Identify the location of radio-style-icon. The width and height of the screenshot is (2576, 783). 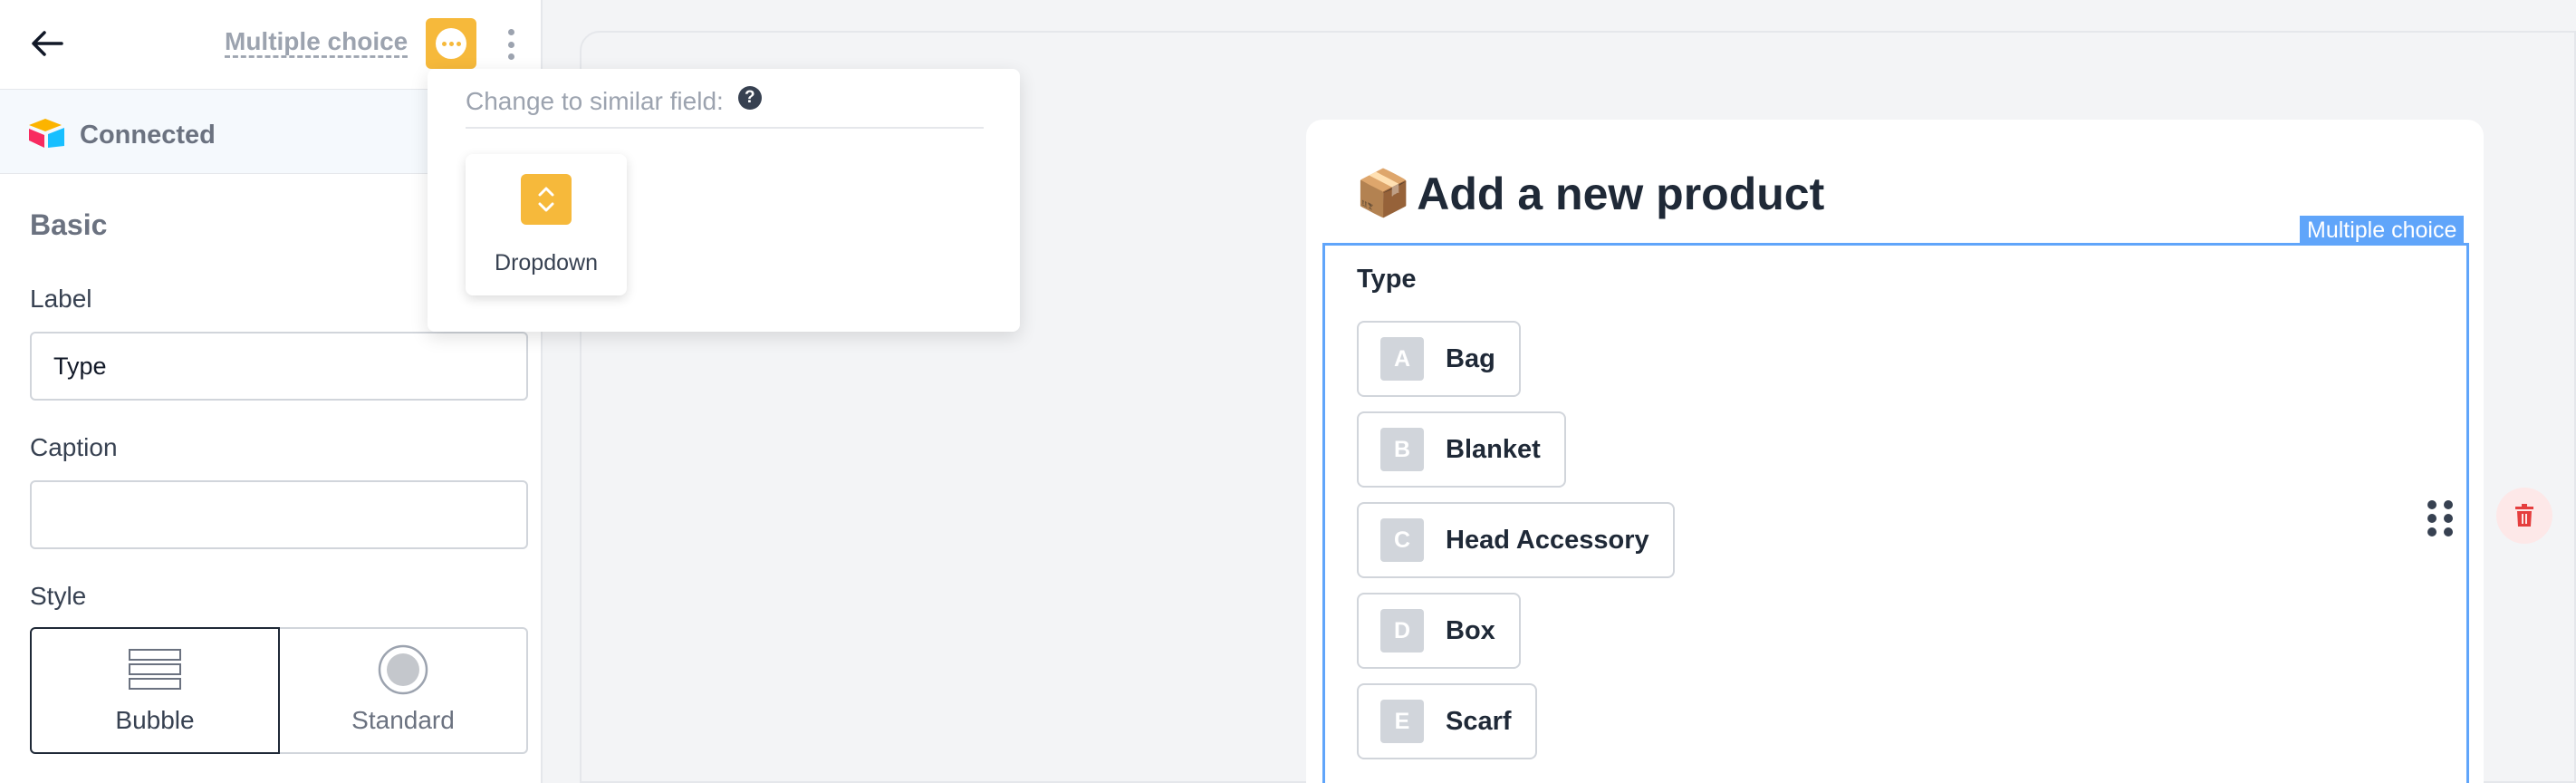
(403, 669).